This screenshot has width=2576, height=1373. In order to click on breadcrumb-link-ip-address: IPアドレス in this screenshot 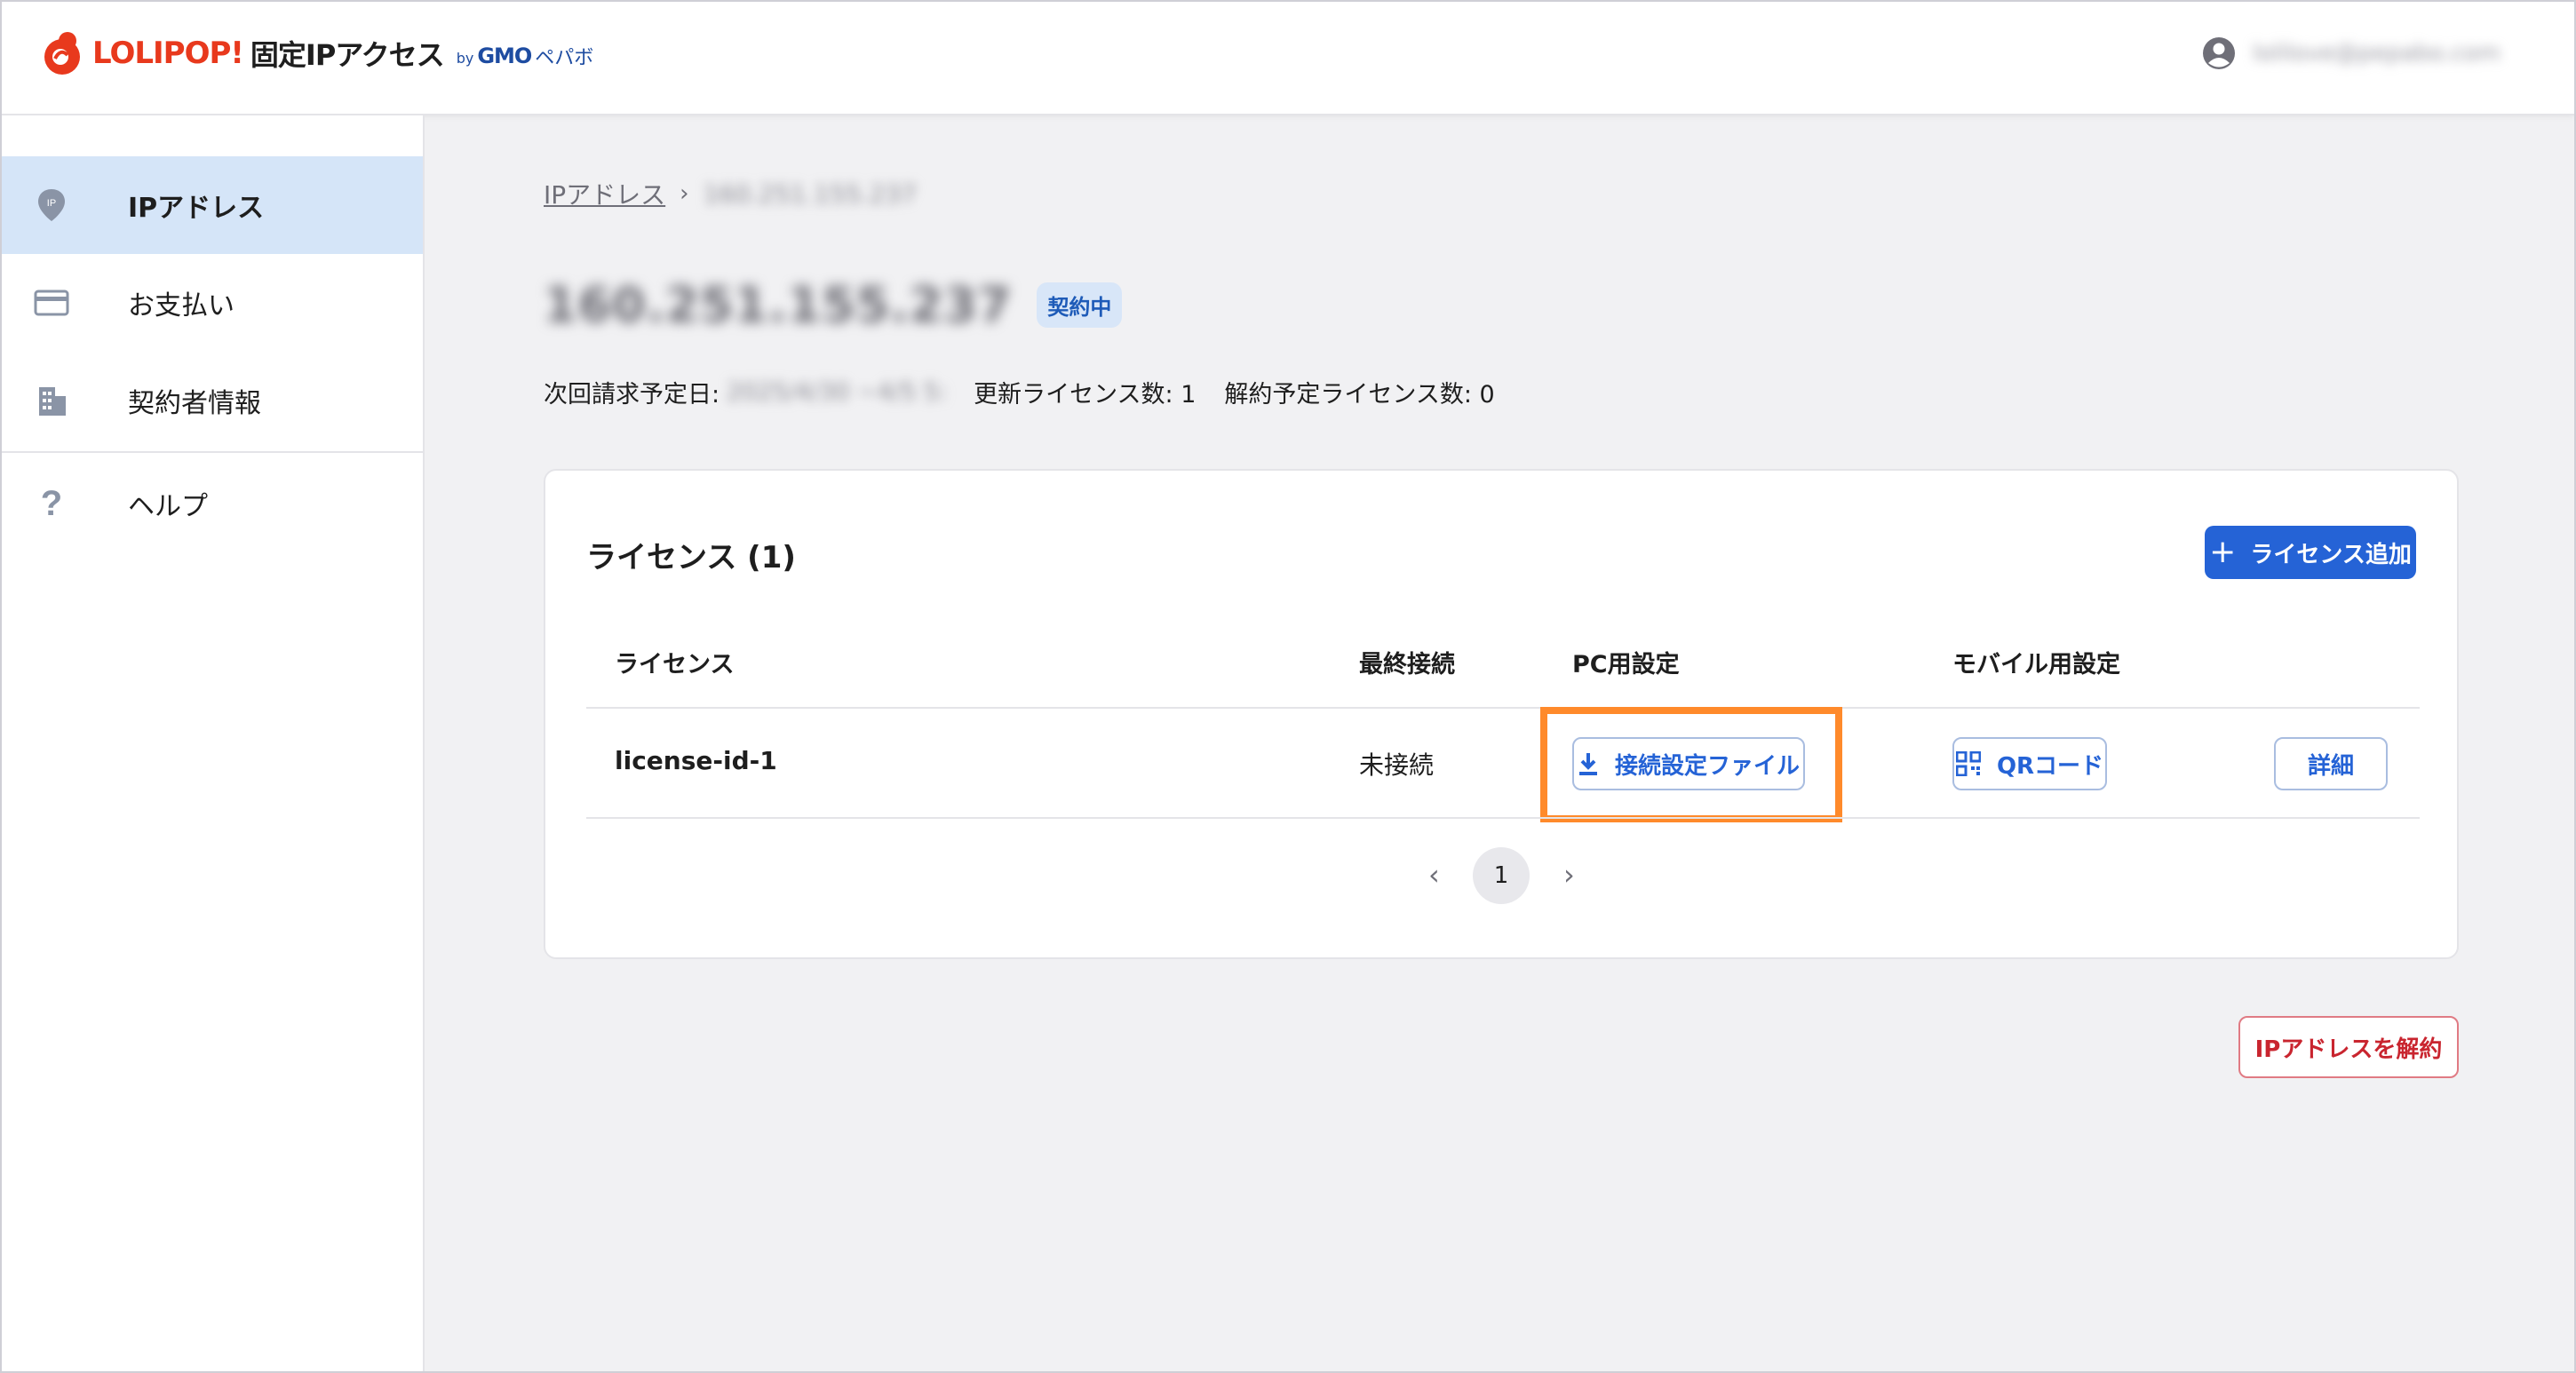, I will do `click(604, 193)`.